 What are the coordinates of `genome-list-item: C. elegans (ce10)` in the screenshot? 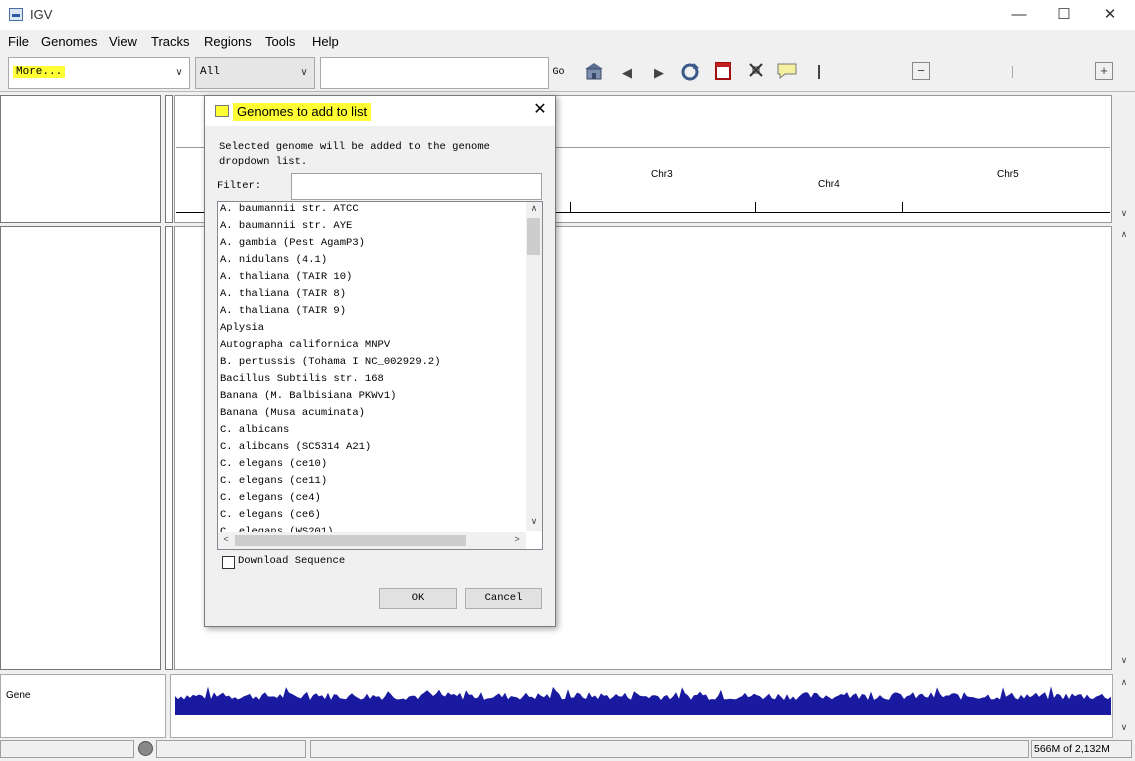 It's located at (273, 464).